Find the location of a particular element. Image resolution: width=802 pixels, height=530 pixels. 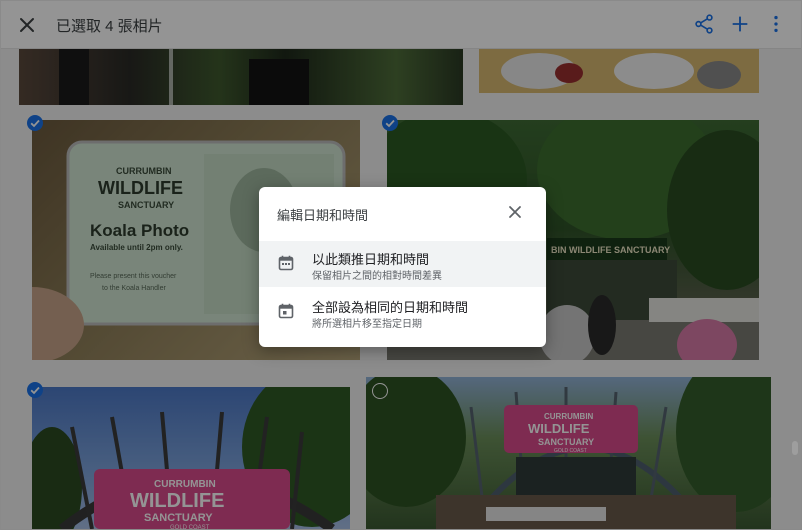

dialog-title: 編輯日期和時間 is located at coordinates (323, 215).